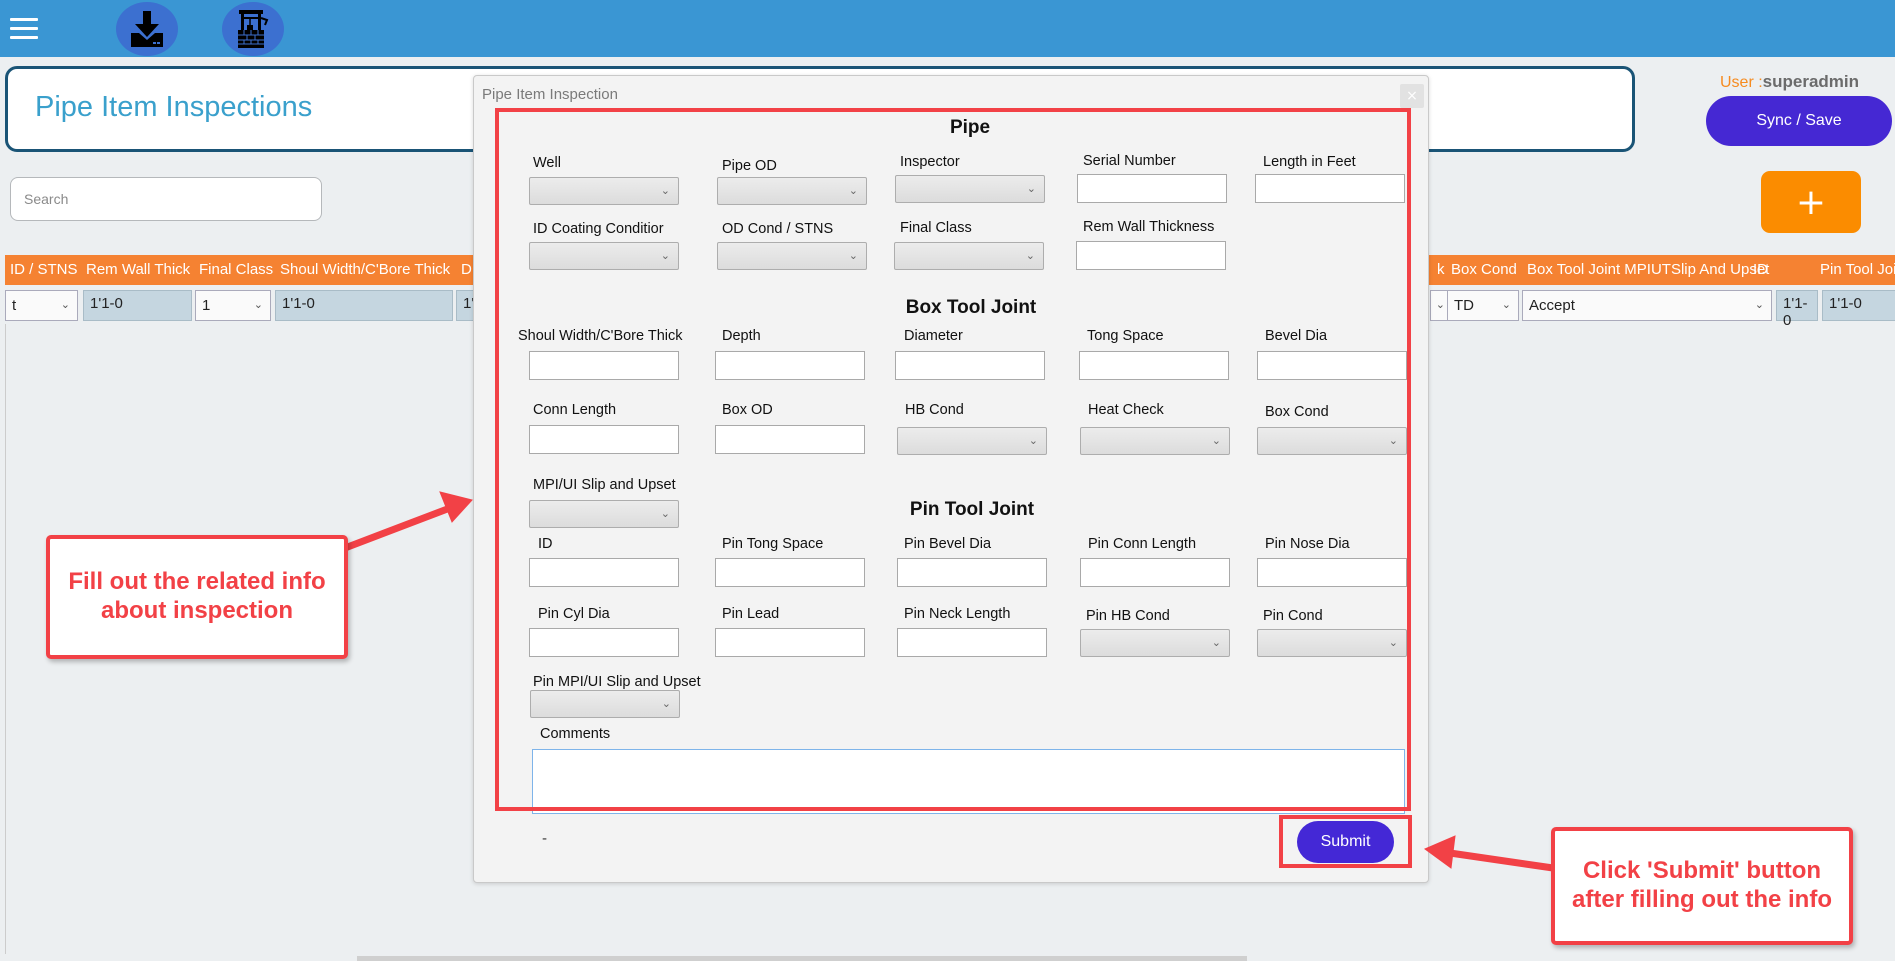  I want to click on download-button, so click(147, 29).